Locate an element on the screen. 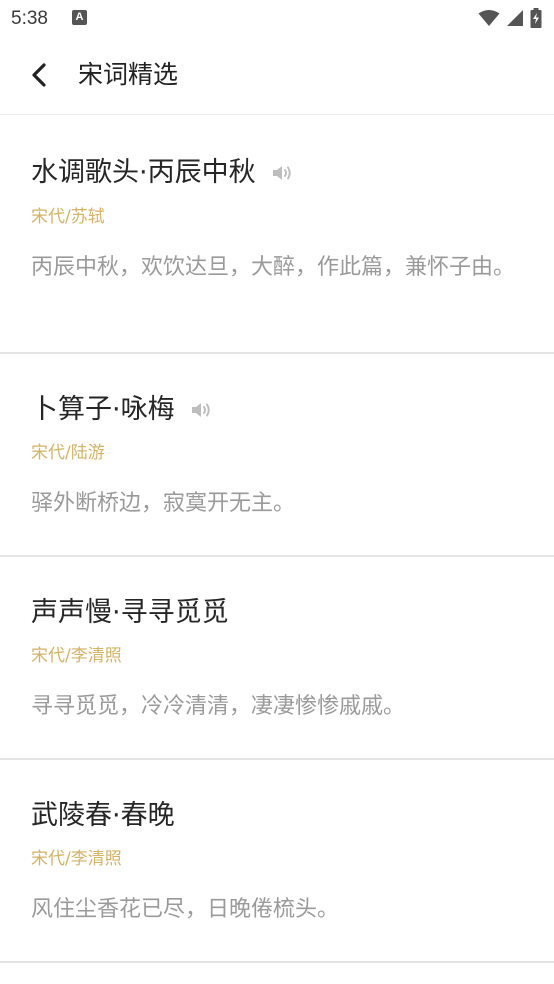  poem-excerpt: 寻寻觅觅，冷冷清清，凄凄惨惨戚戚。 is located at coordinates (218, 706).